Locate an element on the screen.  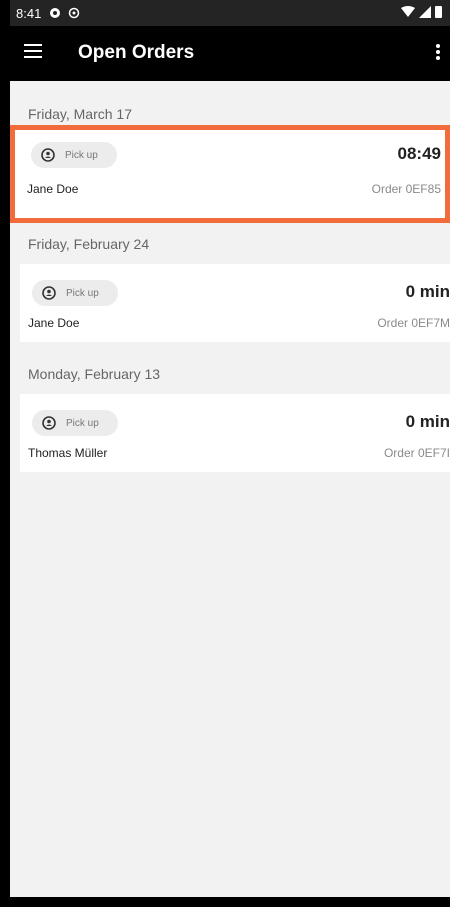
section-date: Friday, March 17 is located at coordinates (80, 114).